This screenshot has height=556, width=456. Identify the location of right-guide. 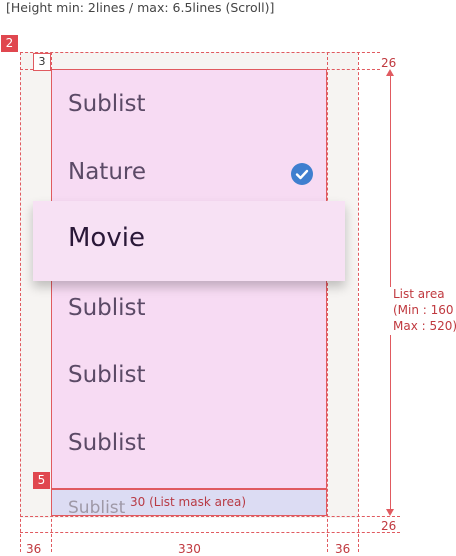
(358, 302).